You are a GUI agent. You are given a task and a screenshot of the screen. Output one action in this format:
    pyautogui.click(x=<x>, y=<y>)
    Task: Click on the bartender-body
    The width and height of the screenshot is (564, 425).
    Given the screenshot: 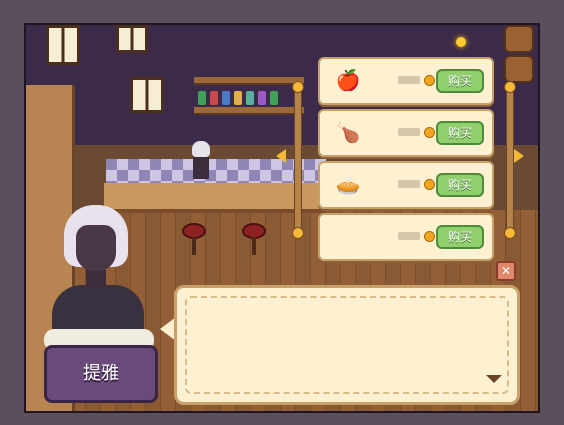 What is the action you would take?
    pyautogui.click(x=201, y=168)
    